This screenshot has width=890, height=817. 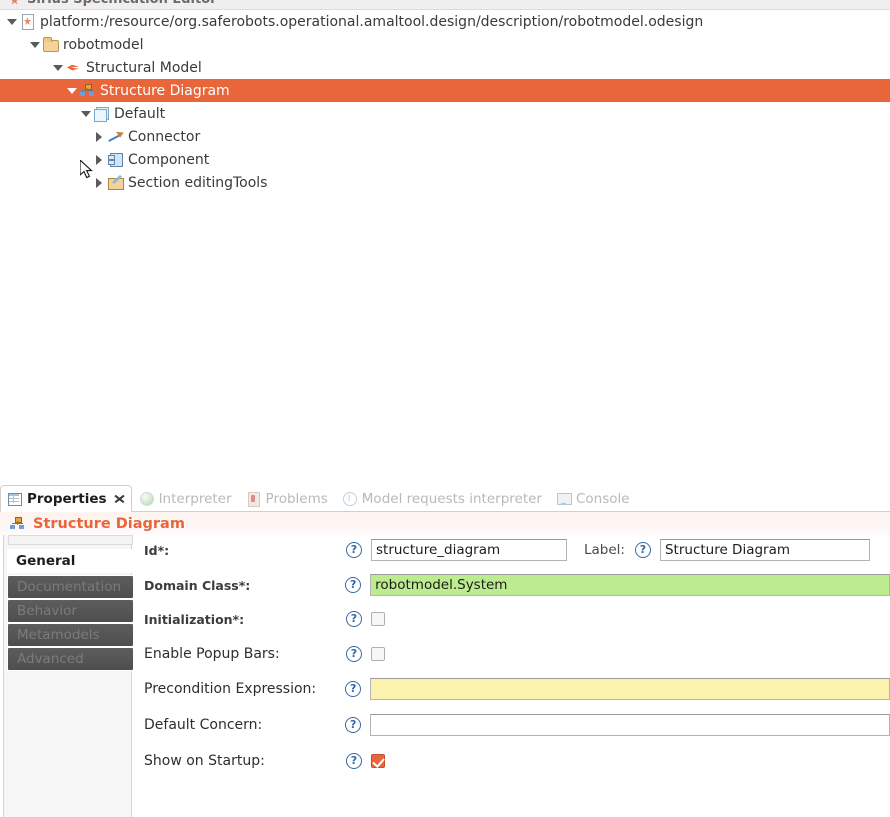 I want to click on tree-item-label: Section editingTools, so click(x=198, y=182).